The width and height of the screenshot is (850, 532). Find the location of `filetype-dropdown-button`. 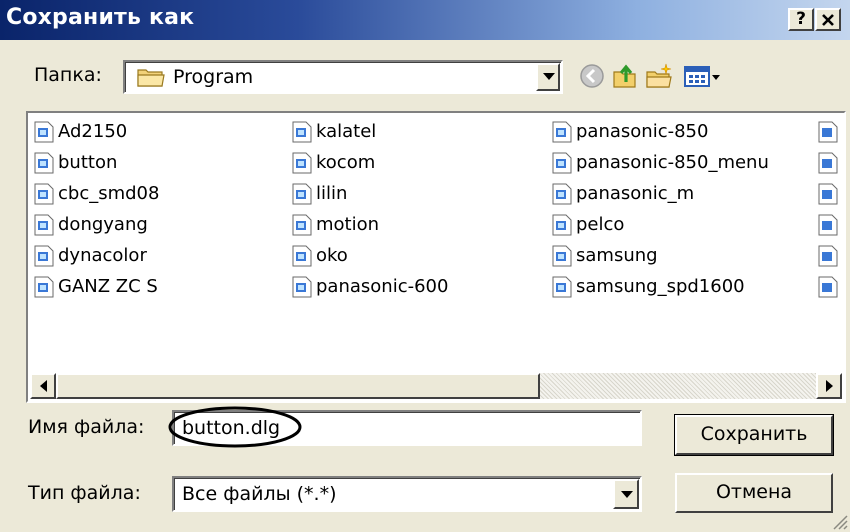

filetype-dropdown-button is located at coordinates (626, 494).